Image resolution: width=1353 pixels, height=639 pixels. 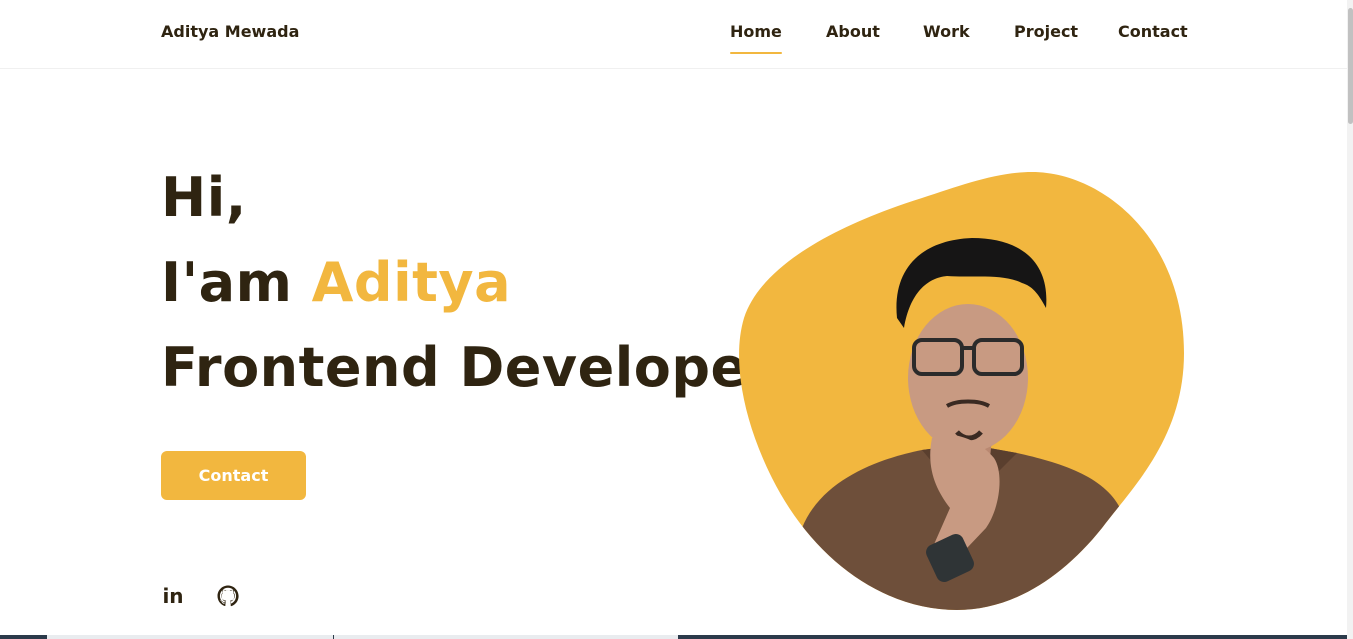 What do you see at coordinates (411, 282) in the screenshot?
I see `hero-name: Aditya` at bounding box center [411, 282].